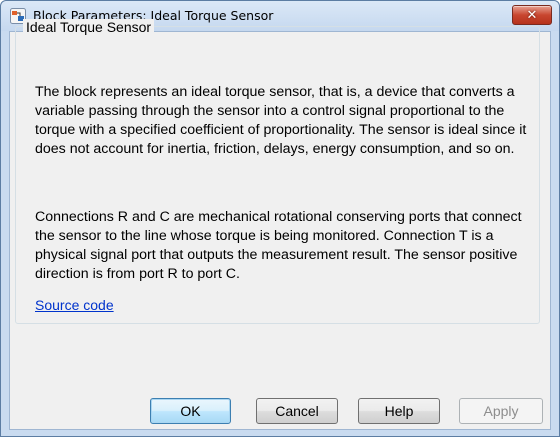 This screenshot has width=560, height=437. I want to click on close-button: ✕, so click(532, 15).